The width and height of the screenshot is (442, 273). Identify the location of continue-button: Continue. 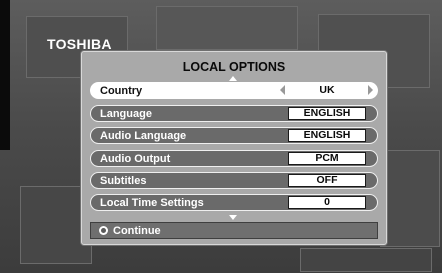
(234, 230).